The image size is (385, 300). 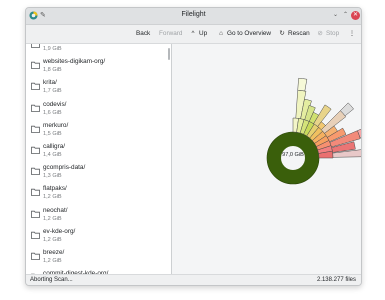 I want to click on stop-label: Stop, so click(x=333, y=33).